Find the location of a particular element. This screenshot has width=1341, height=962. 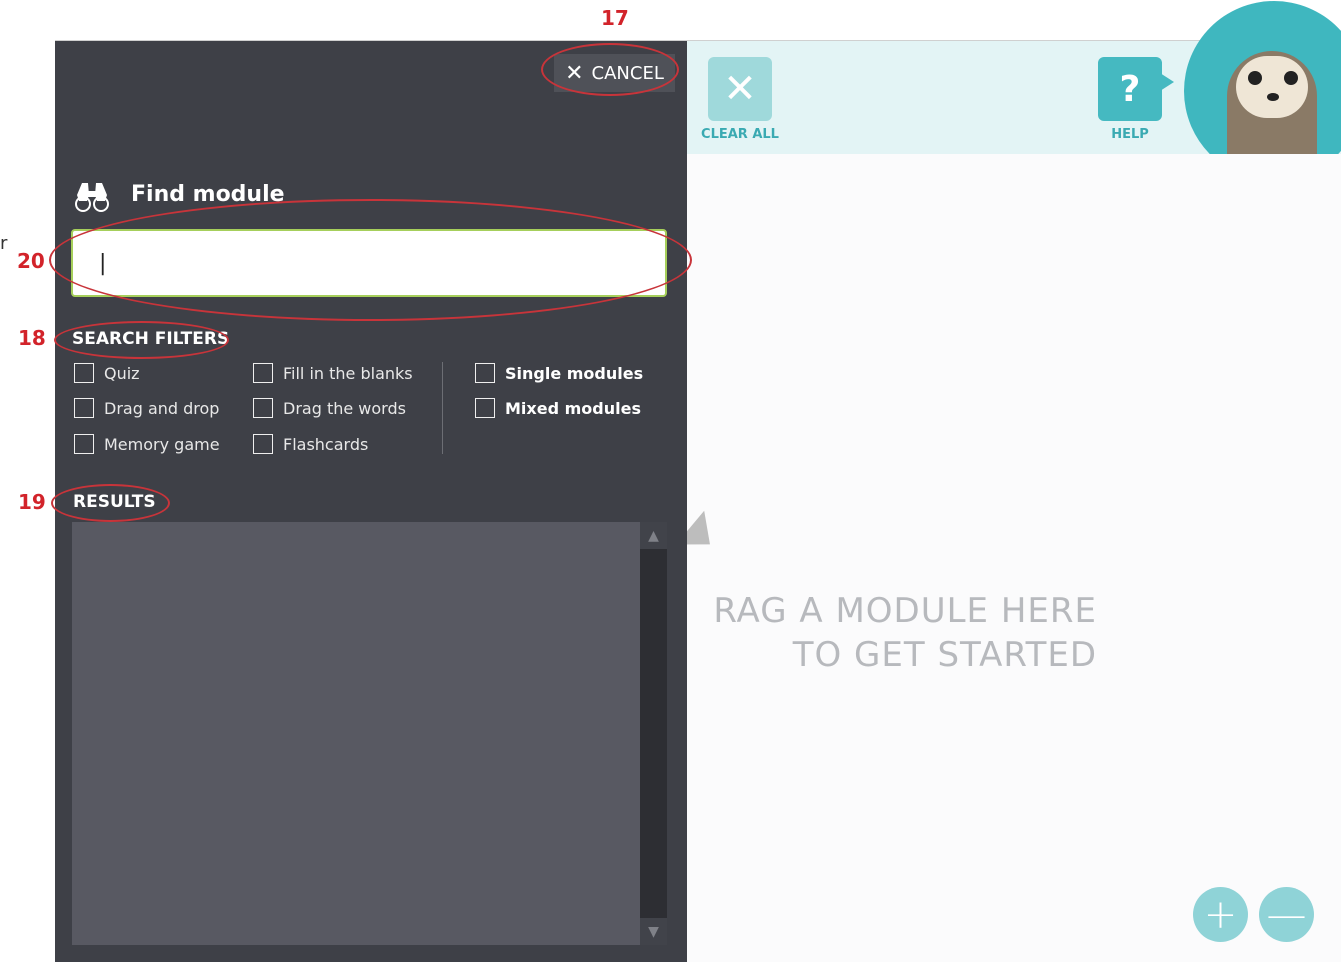

scroll-up-button: ▲ is located at coordinates (653, 535).